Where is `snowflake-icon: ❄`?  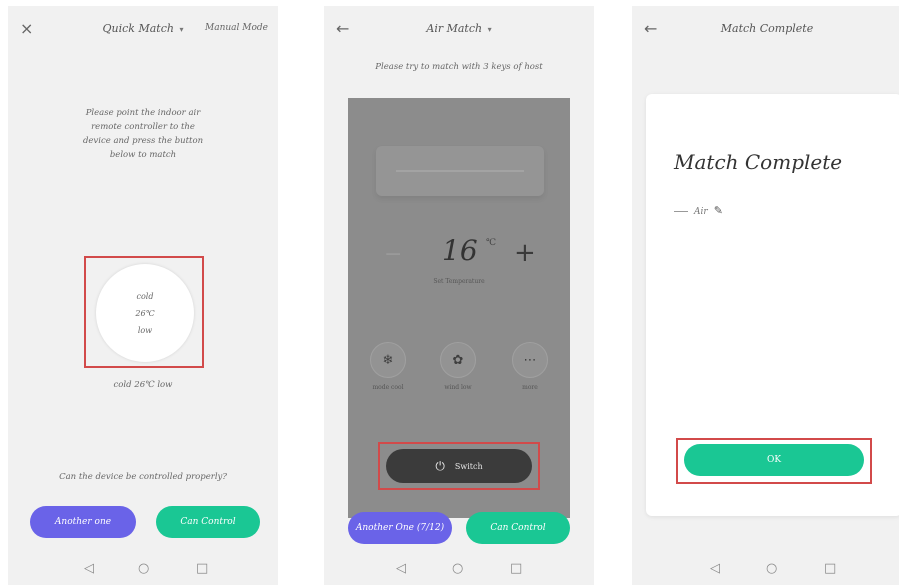
snowflake-icon: ❄ is located at coordinates (388, 360).